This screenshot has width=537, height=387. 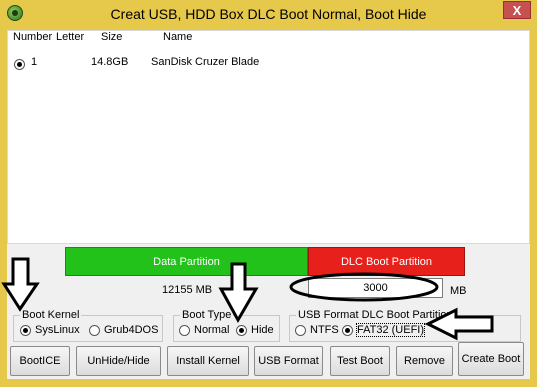 I want to click on option-syslinux: SysLinux, so click(x=50, y=330).